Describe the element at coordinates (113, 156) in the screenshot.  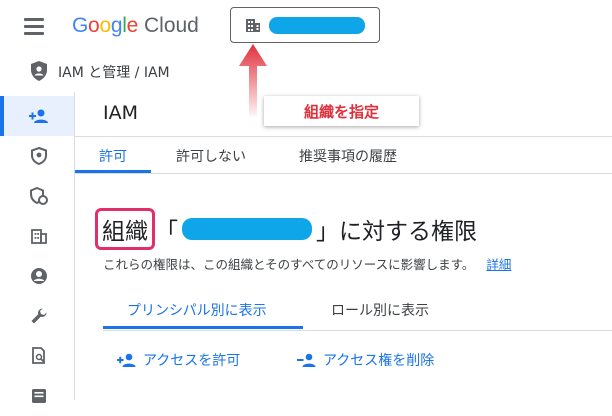
I see `tab-allow: 許可` at that location.